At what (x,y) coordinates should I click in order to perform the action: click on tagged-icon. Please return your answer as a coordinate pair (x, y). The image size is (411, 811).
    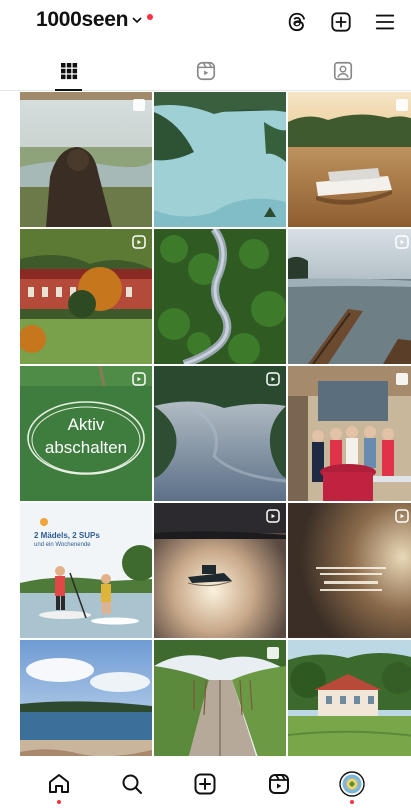
    Looking at the image, I should click on (342, 71).